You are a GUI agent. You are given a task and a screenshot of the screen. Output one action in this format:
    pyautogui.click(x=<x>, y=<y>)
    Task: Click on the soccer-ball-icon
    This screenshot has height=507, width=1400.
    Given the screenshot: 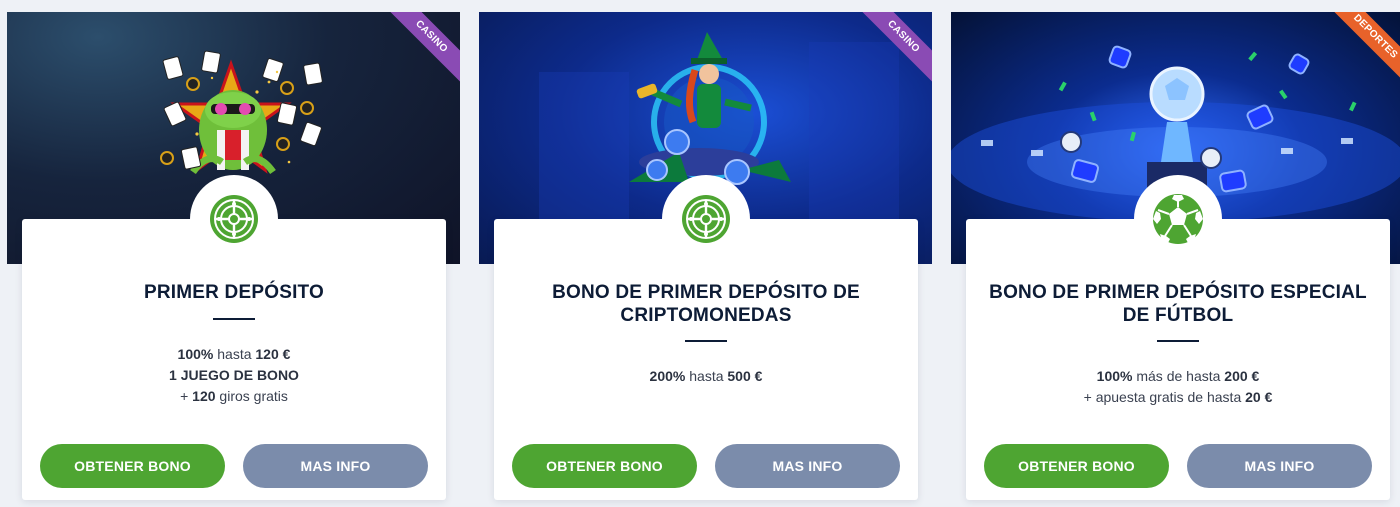 What is the action you would take?
    pyautogui.click(x=1178, y=219)
    